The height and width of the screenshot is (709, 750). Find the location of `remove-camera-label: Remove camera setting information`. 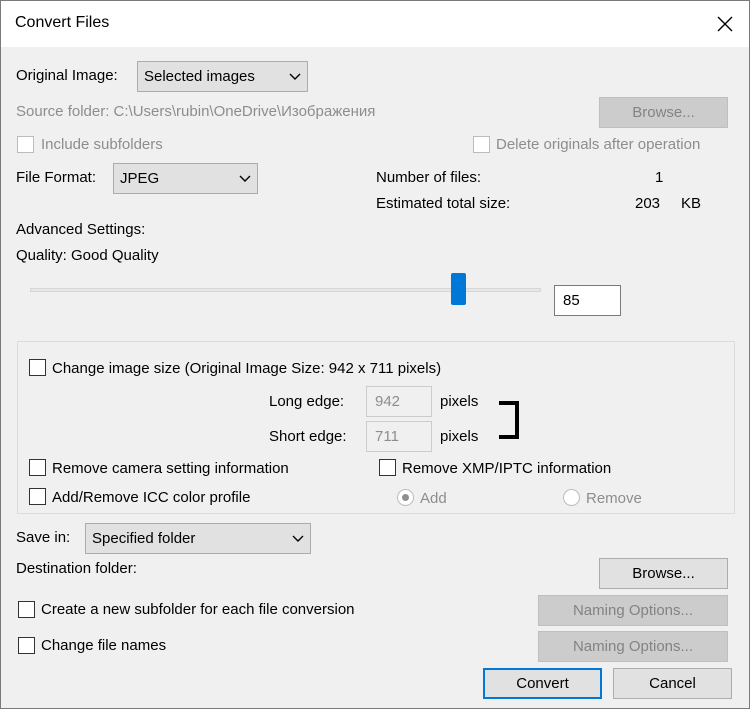

remove-camera-label: Remove camera setting information is located at coordinates (170, 468).